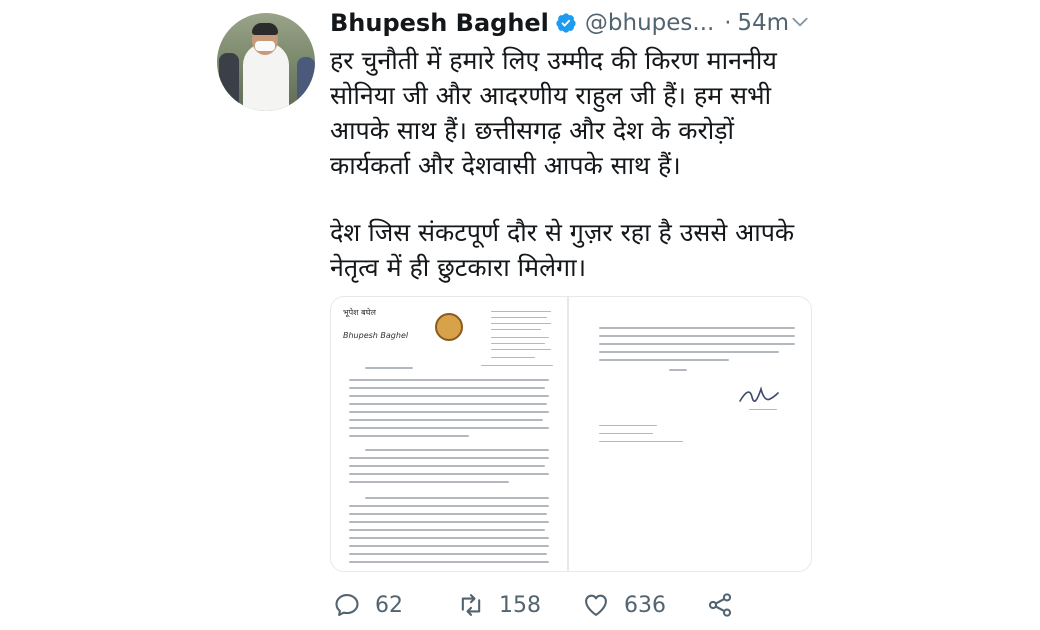 The height and width of the screenshot is (630, 1040). What do you see at coordinates (645, 605) in the screenshot?
I see `like-count: 636` at bounding box center [645, 605].